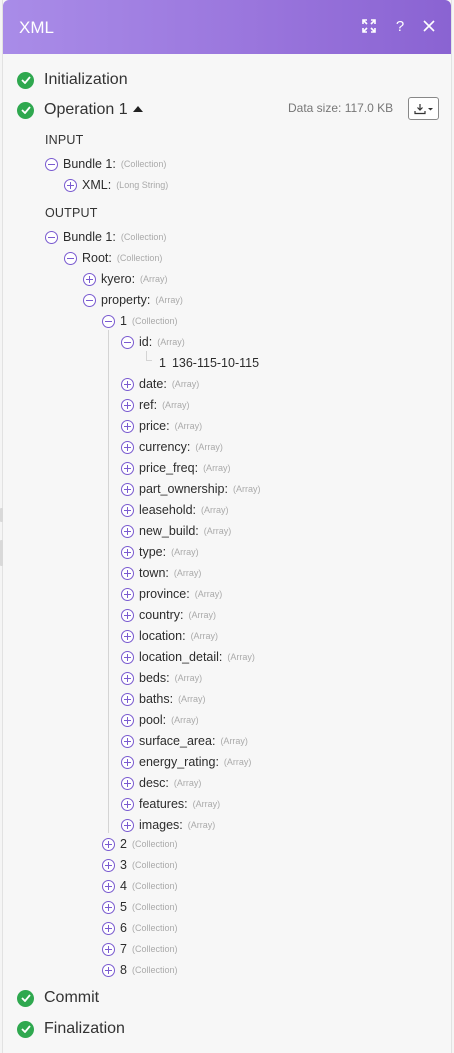 This screenshot has width=454, height=1053. What do you see at coordinates (172, 447) in the screenshot?
I see `field-row: currency: (Array)` at bounding box center [172, 447].